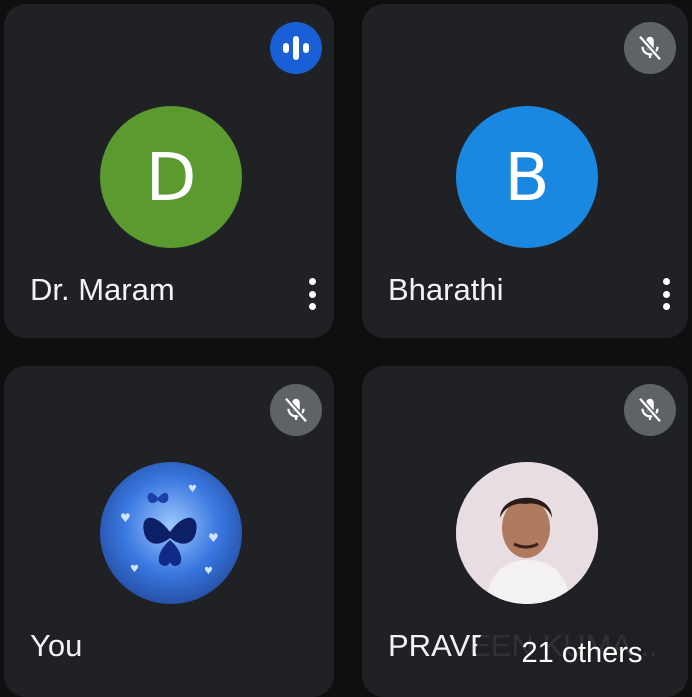 The image size is (692, 697). I want to click on avatar: B, so click(527, 177).